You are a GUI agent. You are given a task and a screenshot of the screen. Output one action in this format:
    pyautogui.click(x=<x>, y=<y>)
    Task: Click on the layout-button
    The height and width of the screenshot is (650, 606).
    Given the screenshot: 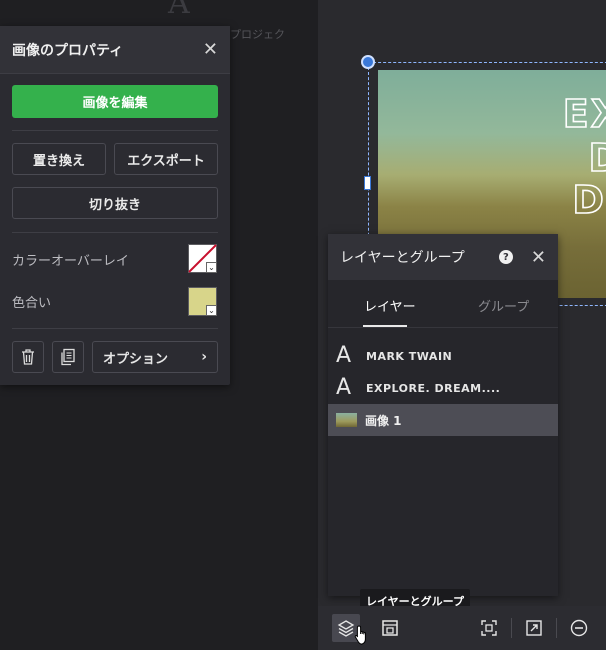 What is the action you would take?
    pyautogui.click(x=390, y=628)
    